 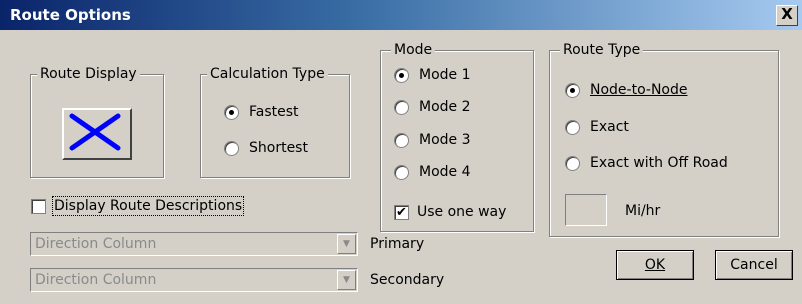 I want to click on secondary-column-value: Direction Column, so click(x=96, y=280).